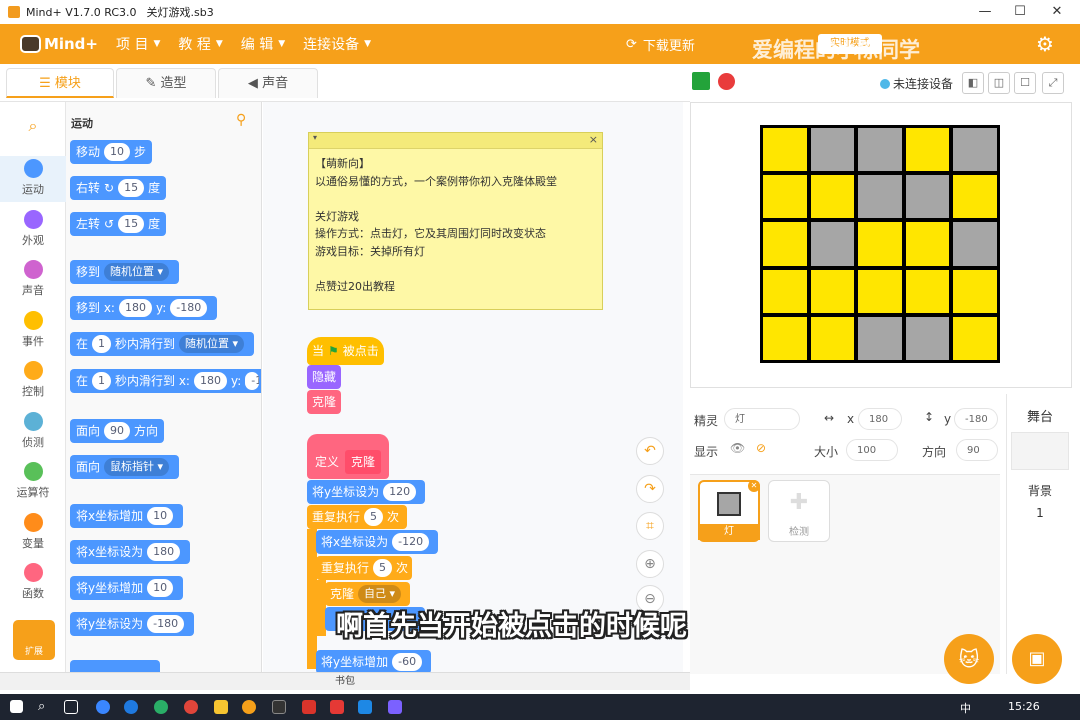  I want to click on pin-icon: ⚲, so click(241, 120).